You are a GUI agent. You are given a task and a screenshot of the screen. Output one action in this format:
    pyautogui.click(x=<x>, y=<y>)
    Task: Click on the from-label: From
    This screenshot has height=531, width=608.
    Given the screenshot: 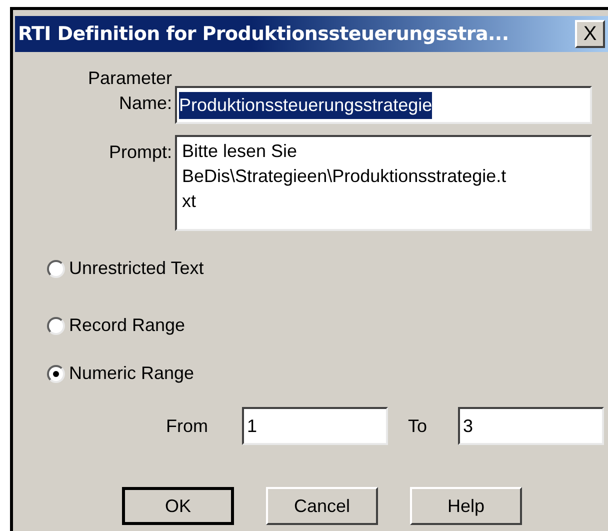 What is the action you would take?
    pyautogui.click(x=187, y=426)
    